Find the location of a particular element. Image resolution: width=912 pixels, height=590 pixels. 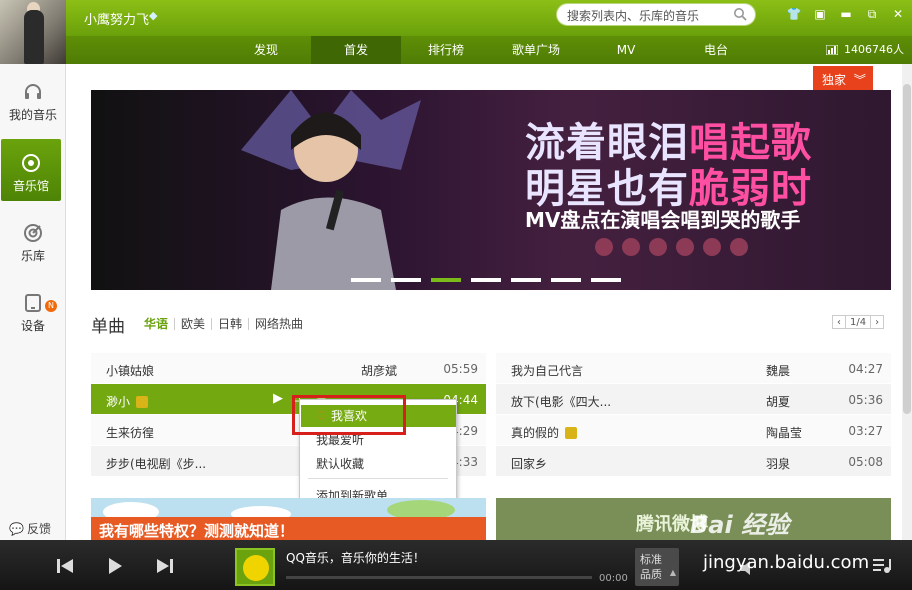

sidebar-item-music-hall: 音乐馆 is located at coordinates (31, 170).